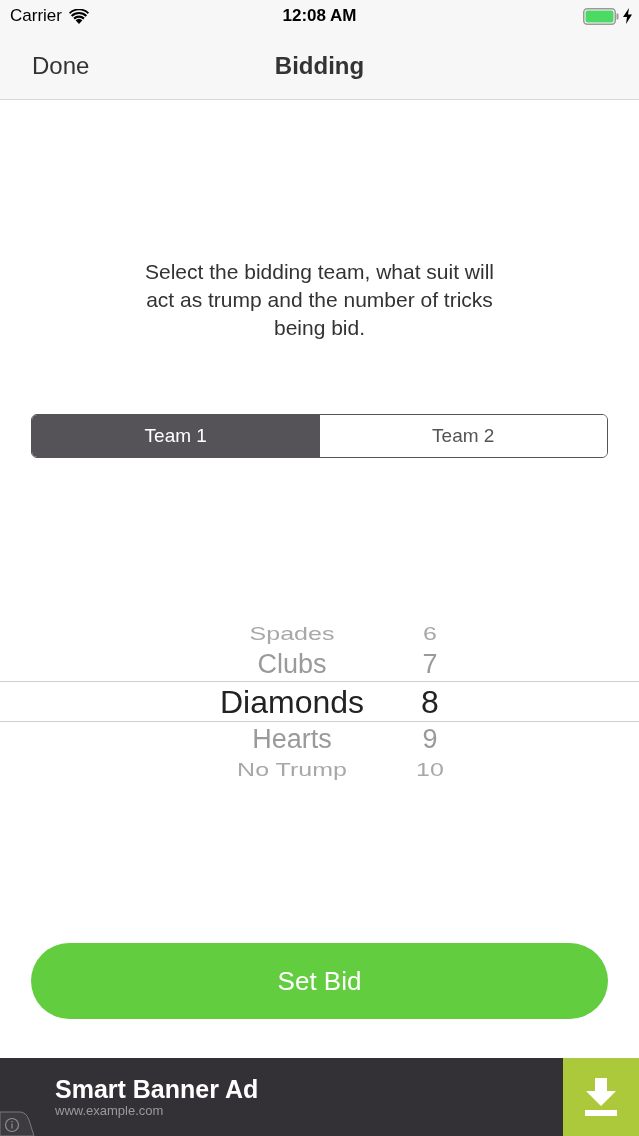 Image resolution: width=639 pixels, height=1136 pixels. What do you see at coordinates (601, 1097) in the screenshot?
I see `download-icon` at bounding box center [601, 1097].